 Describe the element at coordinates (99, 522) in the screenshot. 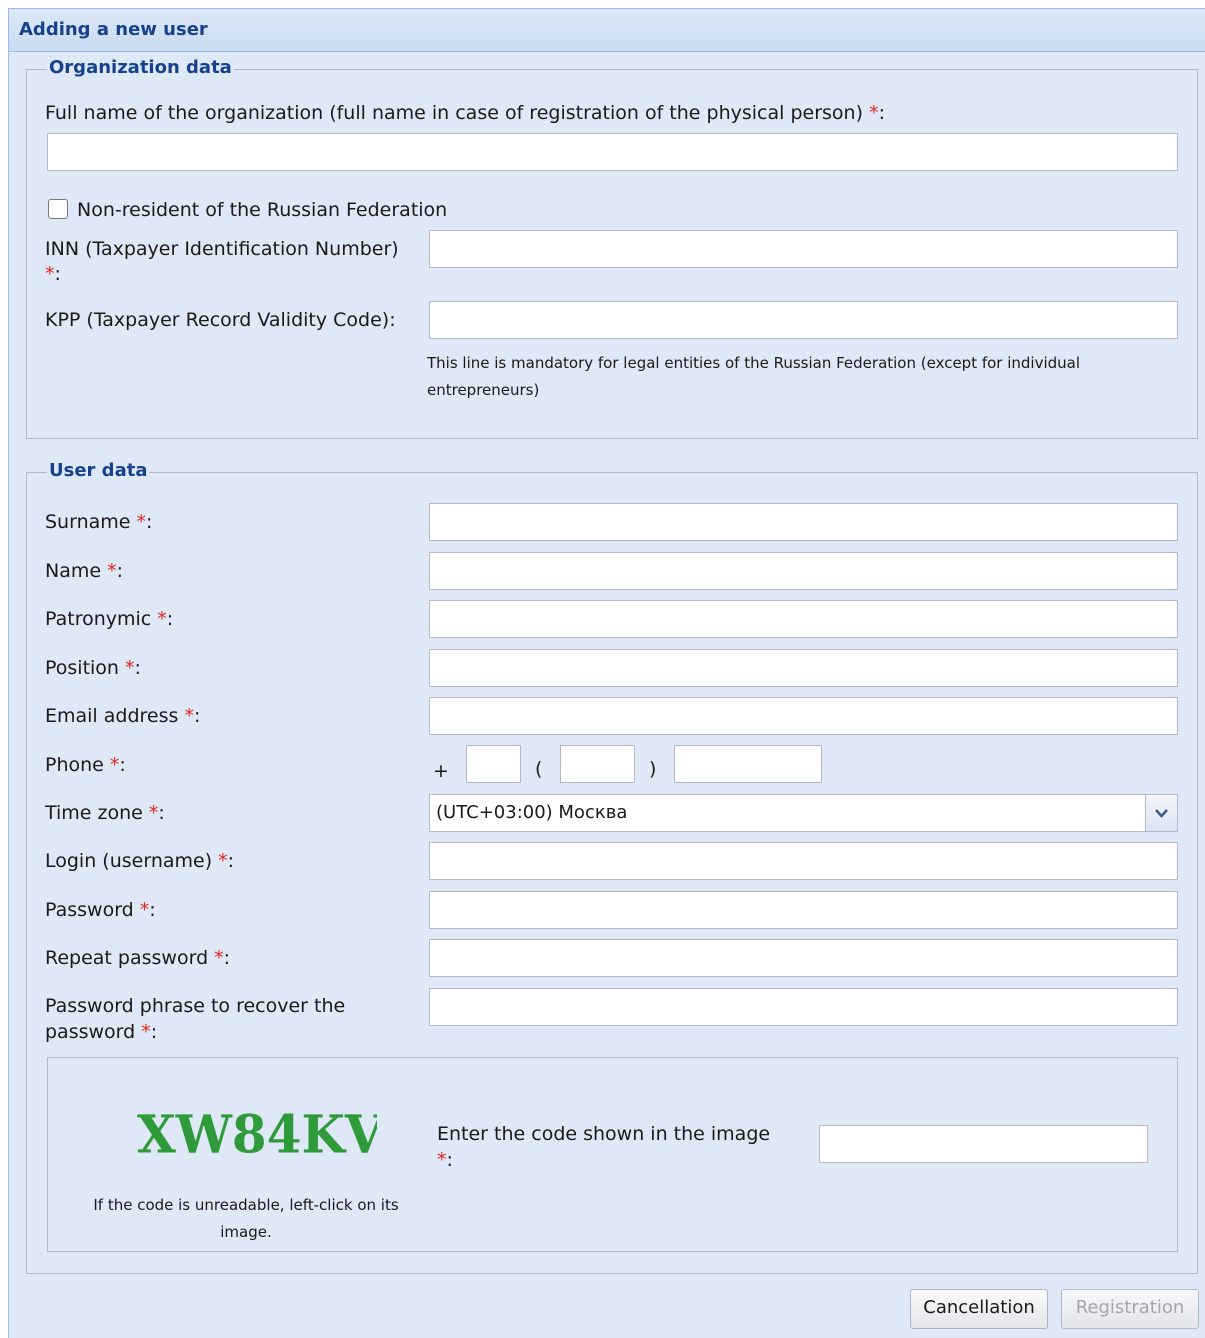

I see `surname-label: Surname *:` at that location.